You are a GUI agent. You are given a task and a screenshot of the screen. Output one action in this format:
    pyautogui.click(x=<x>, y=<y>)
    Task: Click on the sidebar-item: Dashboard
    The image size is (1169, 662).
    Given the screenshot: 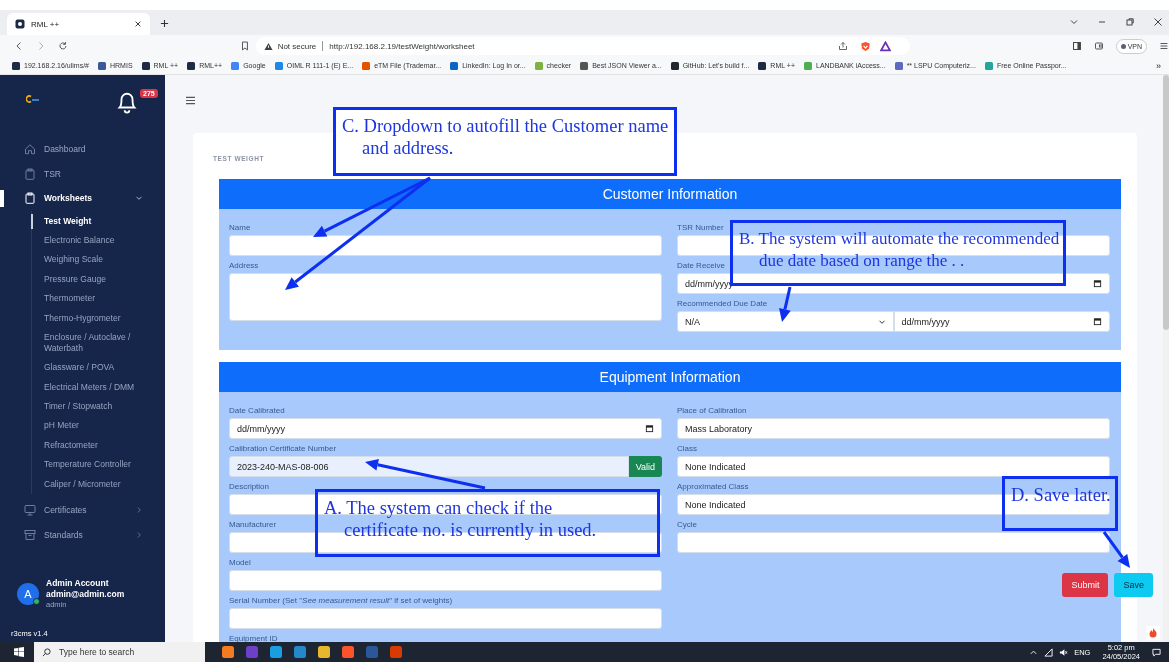 What is the action you would take?
    pyautogui.click(x=82, y=149)
    